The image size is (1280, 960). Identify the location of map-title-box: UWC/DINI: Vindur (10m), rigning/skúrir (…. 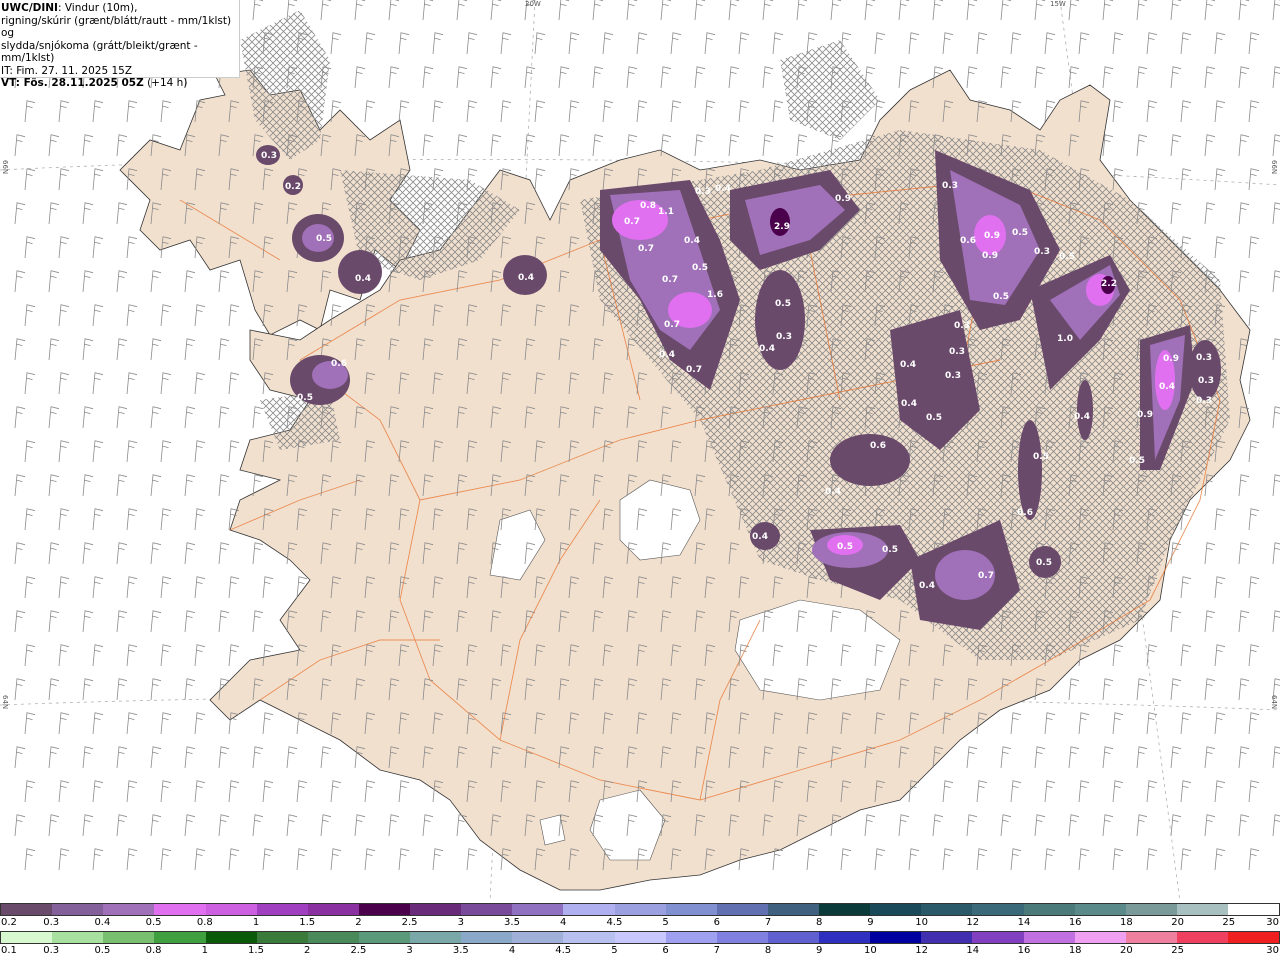
(120, 44).